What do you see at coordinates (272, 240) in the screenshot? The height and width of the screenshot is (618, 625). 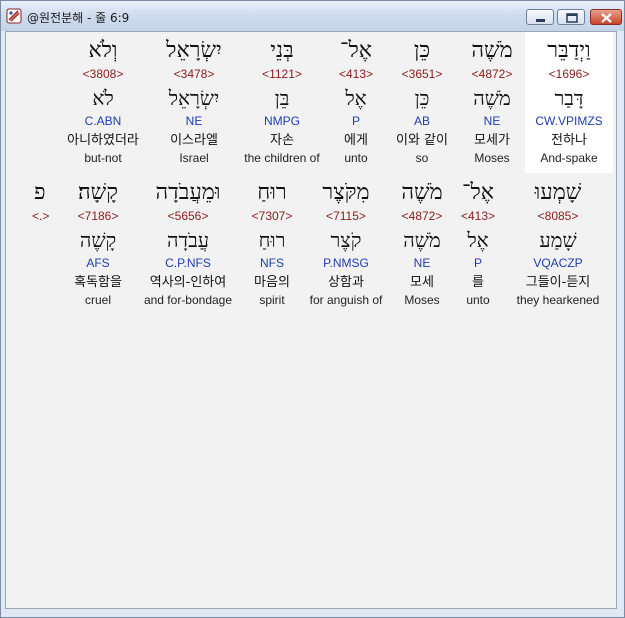 I see `root-word: רוּחַ` at bounding box center [272, 240].